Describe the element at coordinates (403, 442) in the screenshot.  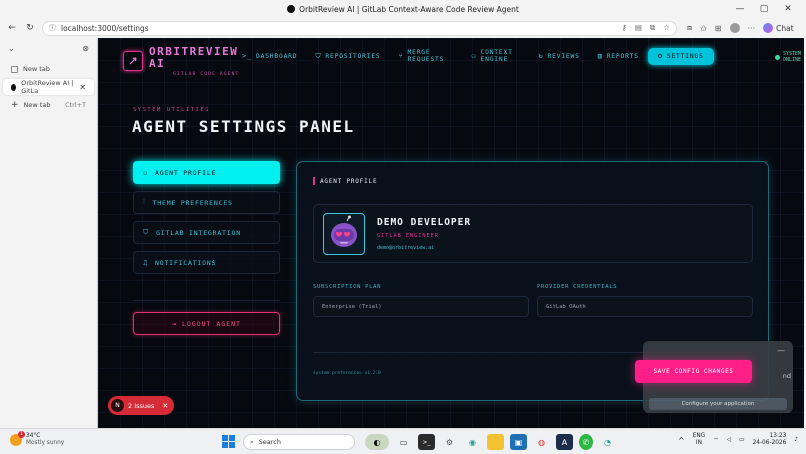
I see `task-view-icon: ▭` at that location.